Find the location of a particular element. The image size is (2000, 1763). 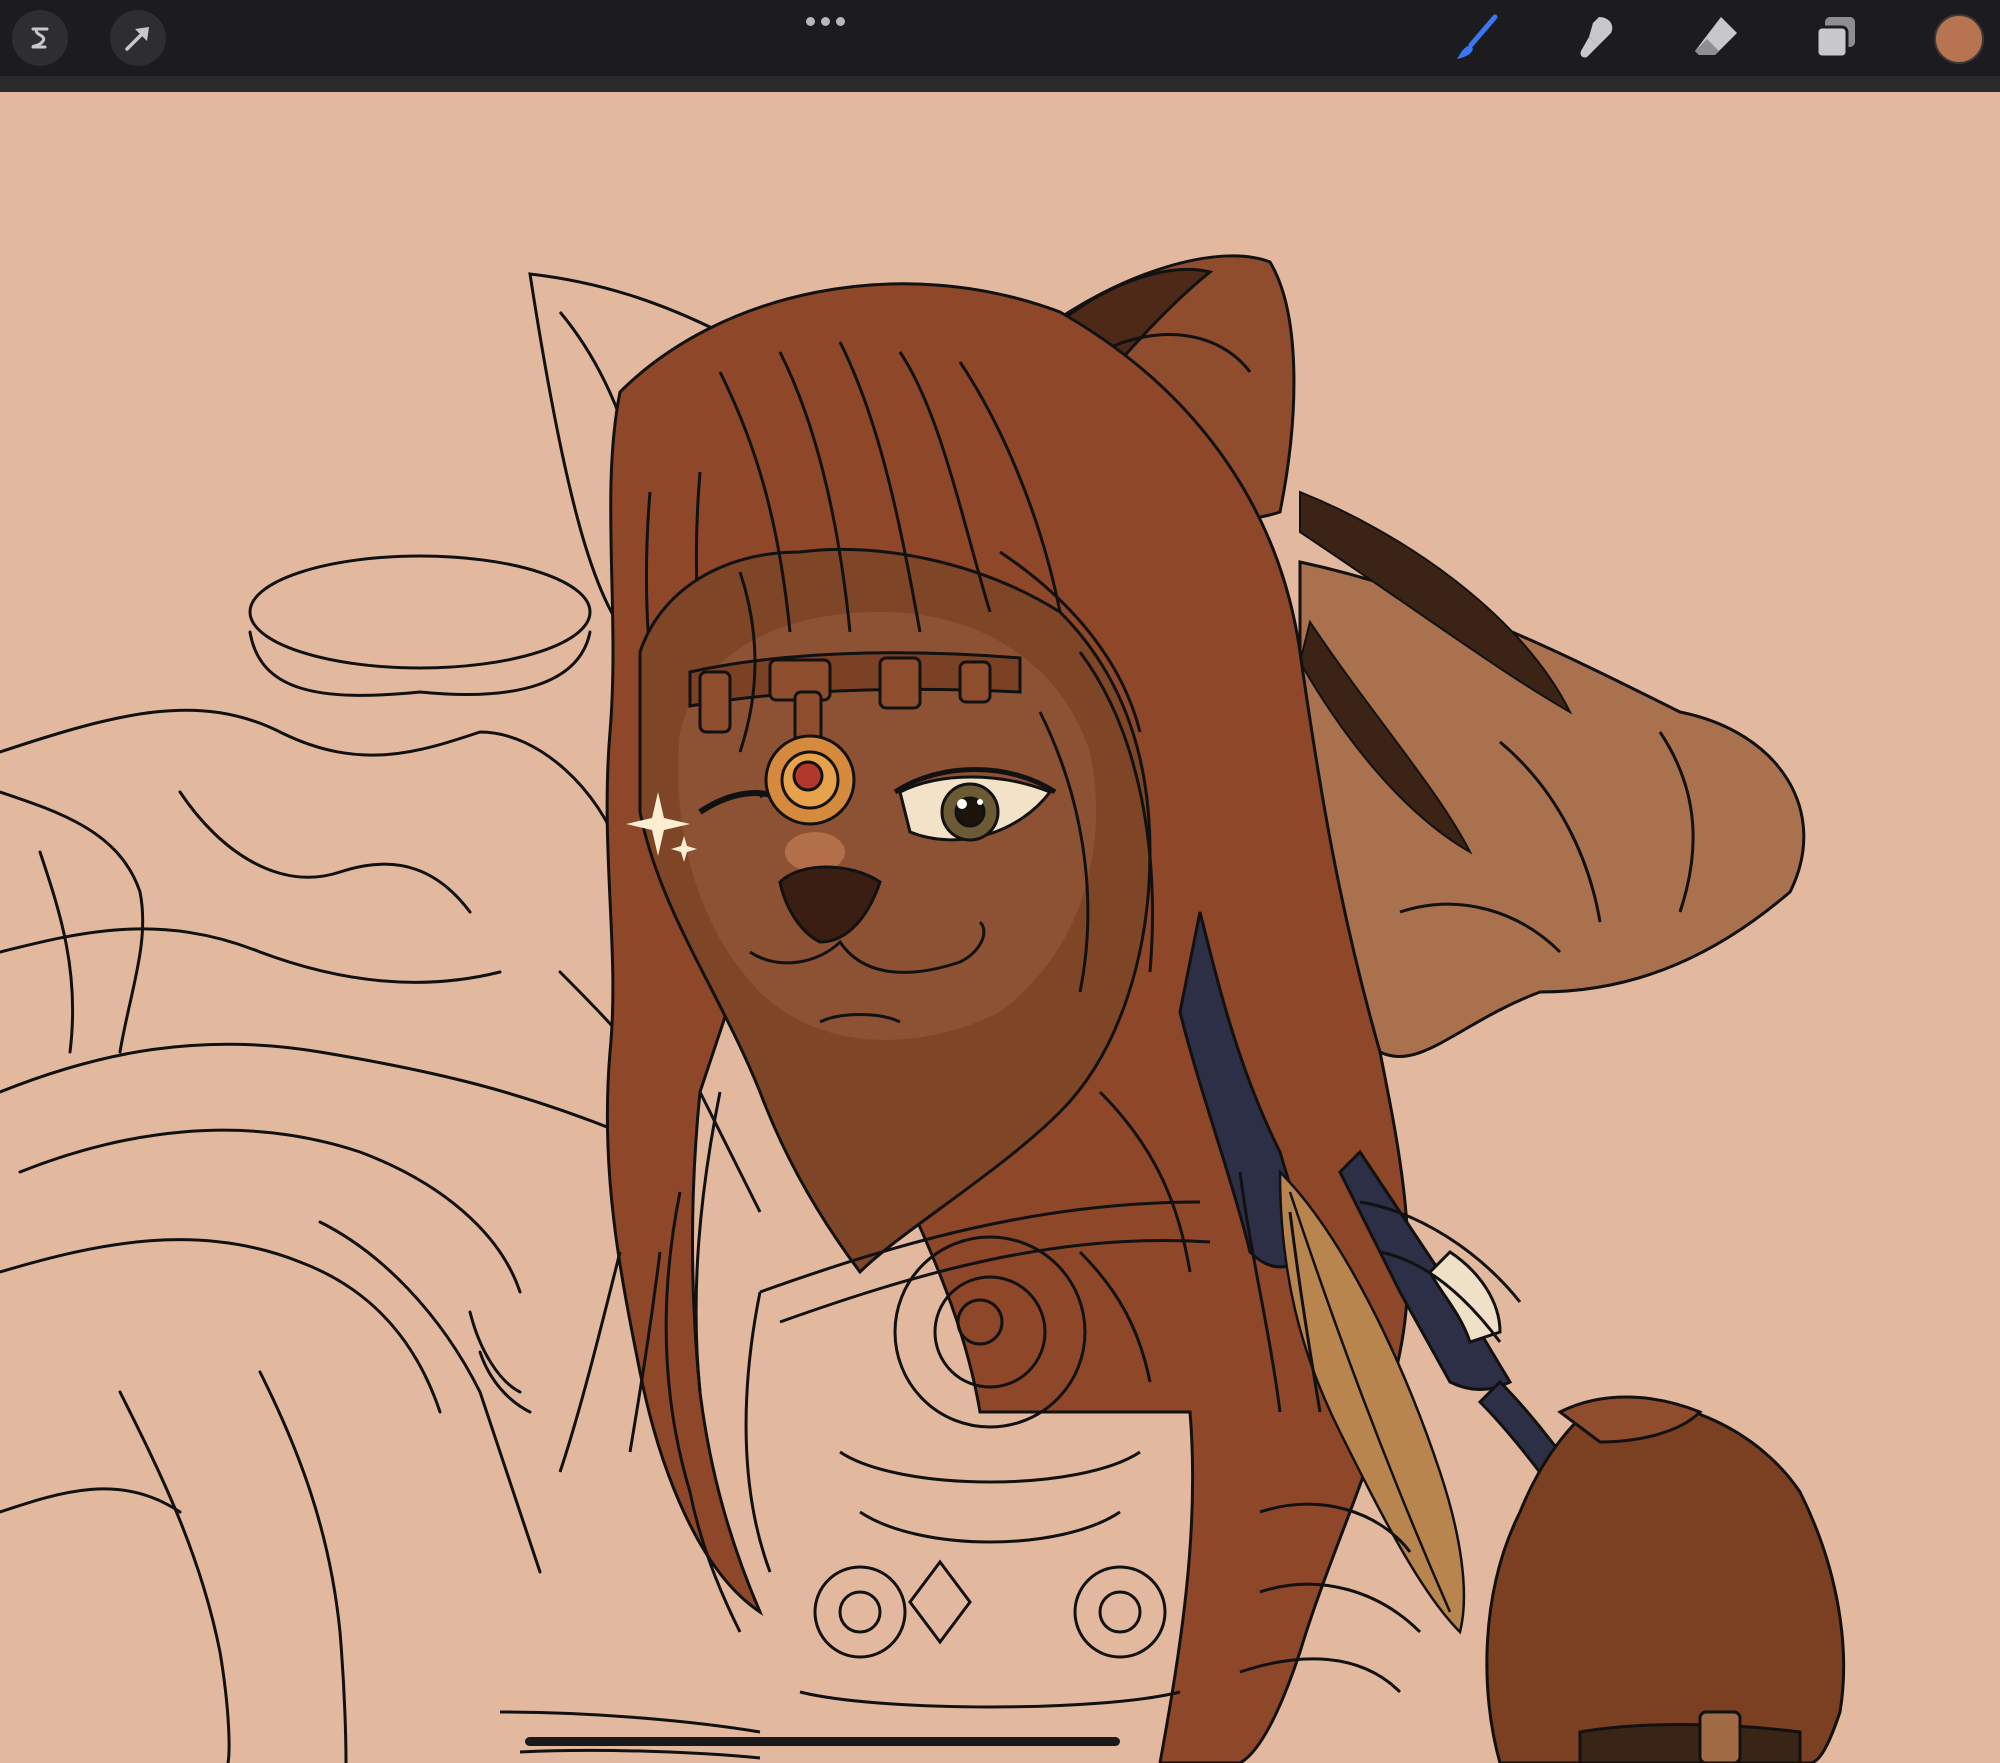

smudge-tool-button is located at coordinates (1596, 38).